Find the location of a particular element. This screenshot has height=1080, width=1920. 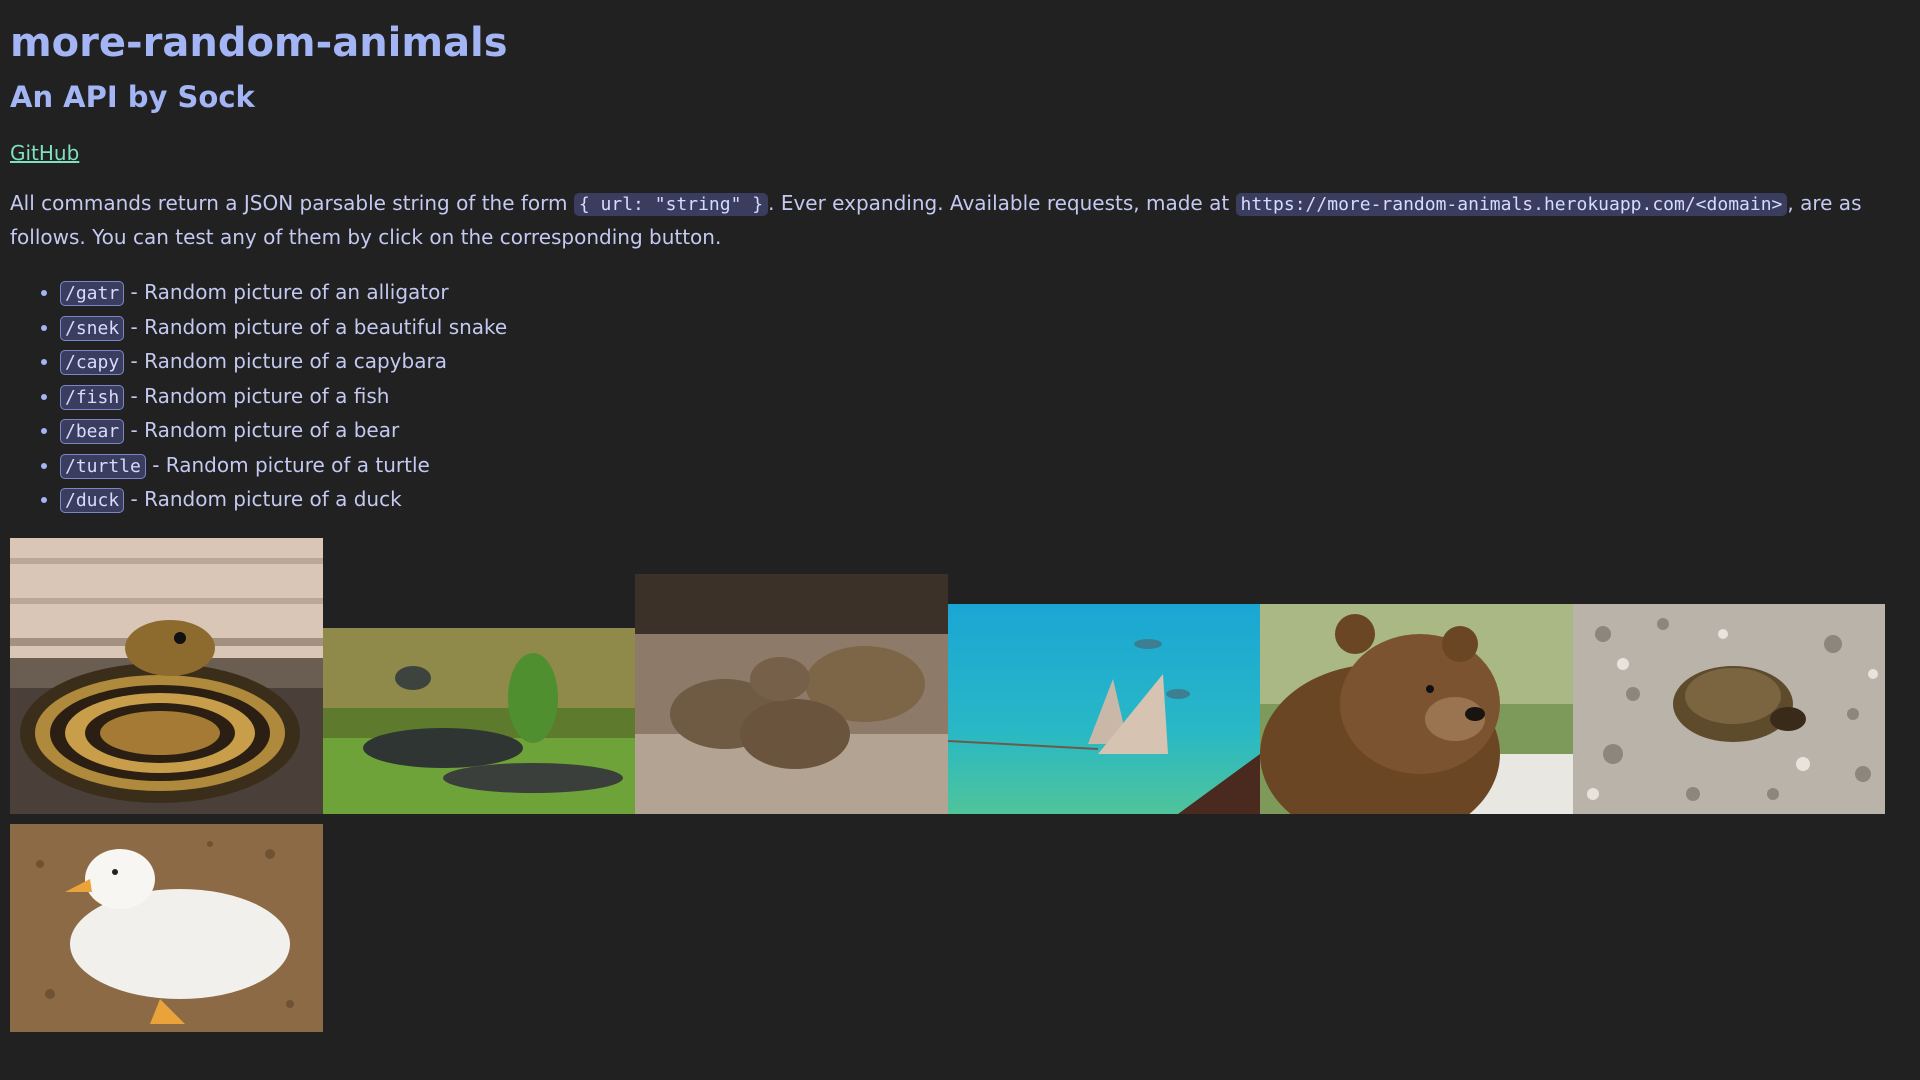

endpoint-item-capy: /capy - Random picture of a capybara is located at coordinates (985, 362).